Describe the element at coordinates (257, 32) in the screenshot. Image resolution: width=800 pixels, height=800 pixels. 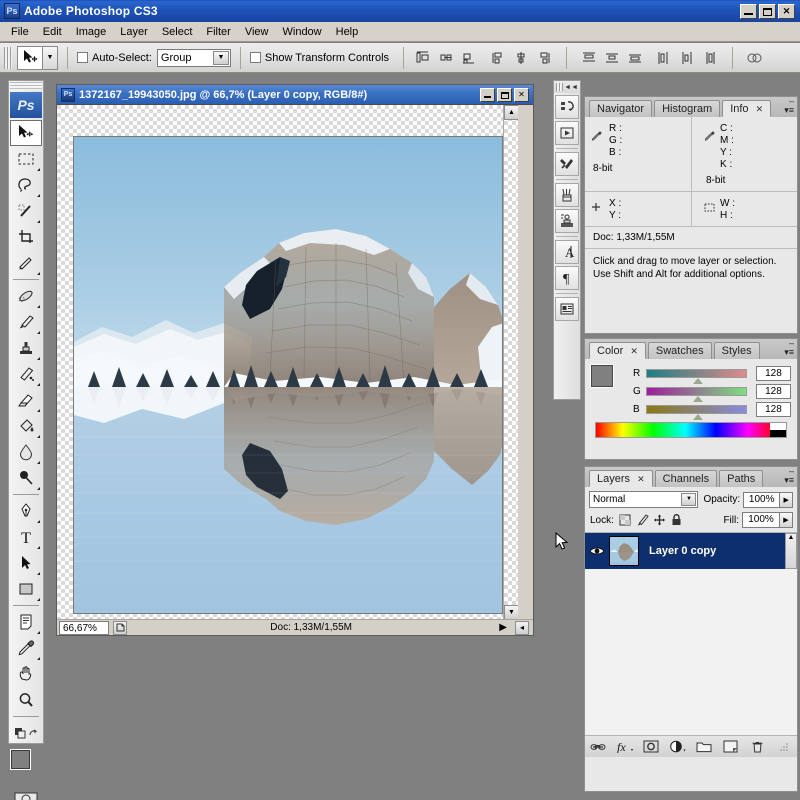
I see `menu-view: View` at that location.